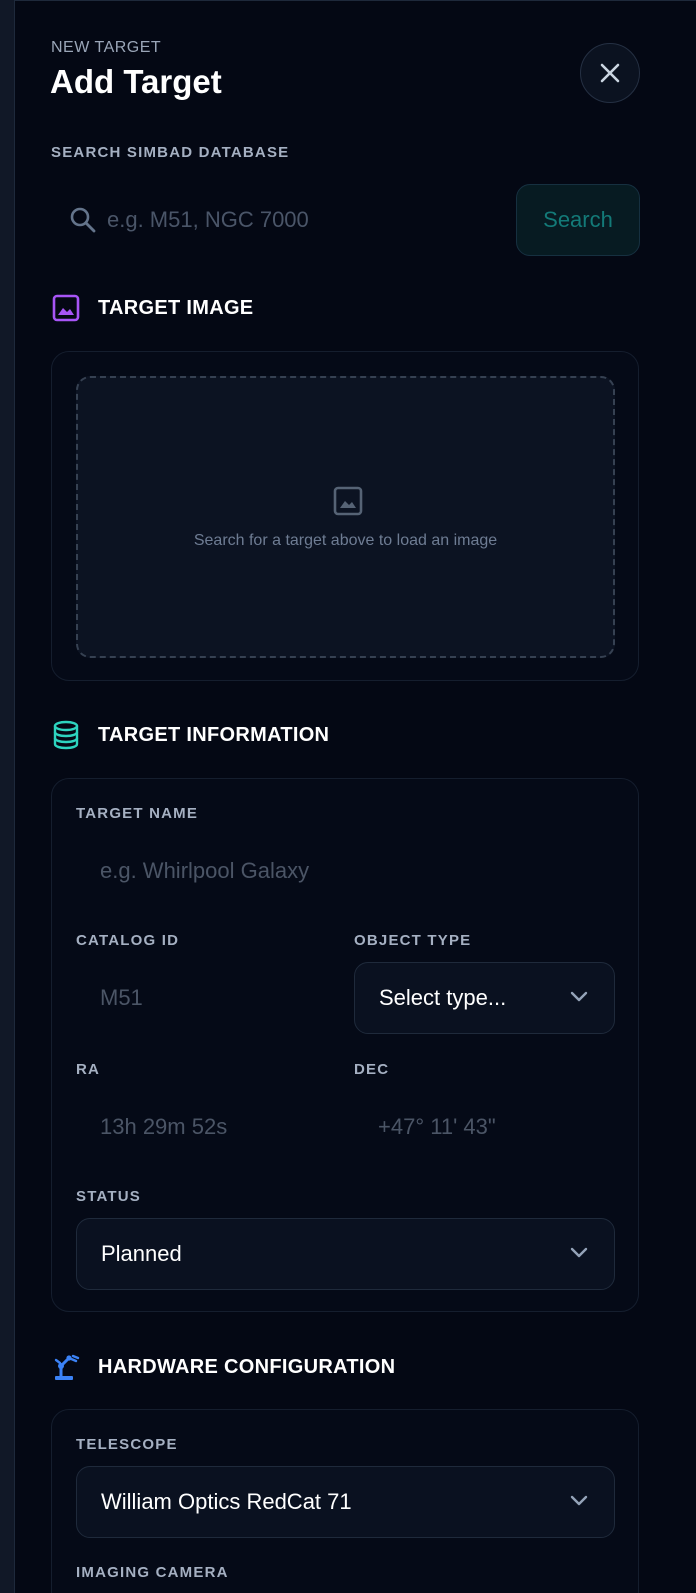 This screenshot has width=696, height=1593. I want to click on search-icon, so click(83, 220).